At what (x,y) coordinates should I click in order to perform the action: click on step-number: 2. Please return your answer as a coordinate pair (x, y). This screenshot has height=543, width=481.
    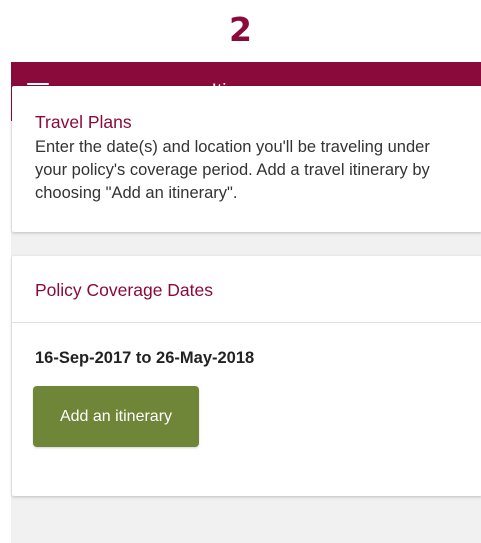
    Looking at the image, I should click on (240, 29).